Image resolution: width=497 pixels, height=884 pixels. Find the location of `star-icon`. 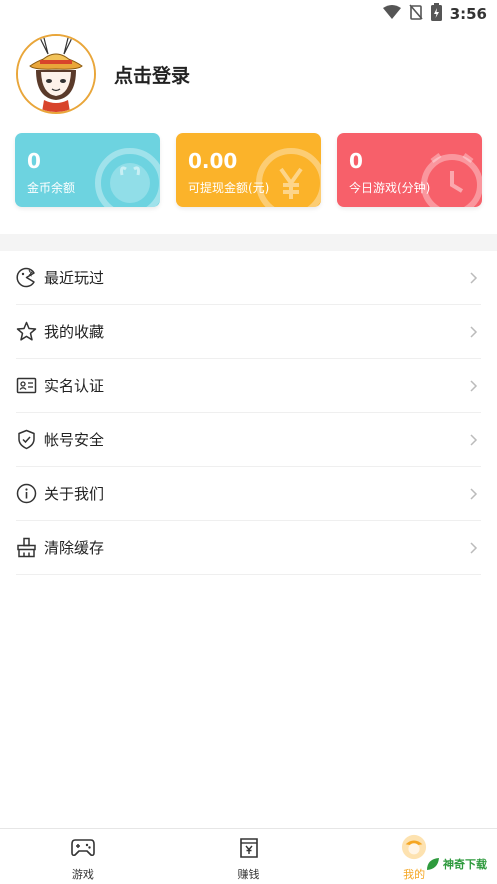

star-icon is located at coordinates (26, 331).